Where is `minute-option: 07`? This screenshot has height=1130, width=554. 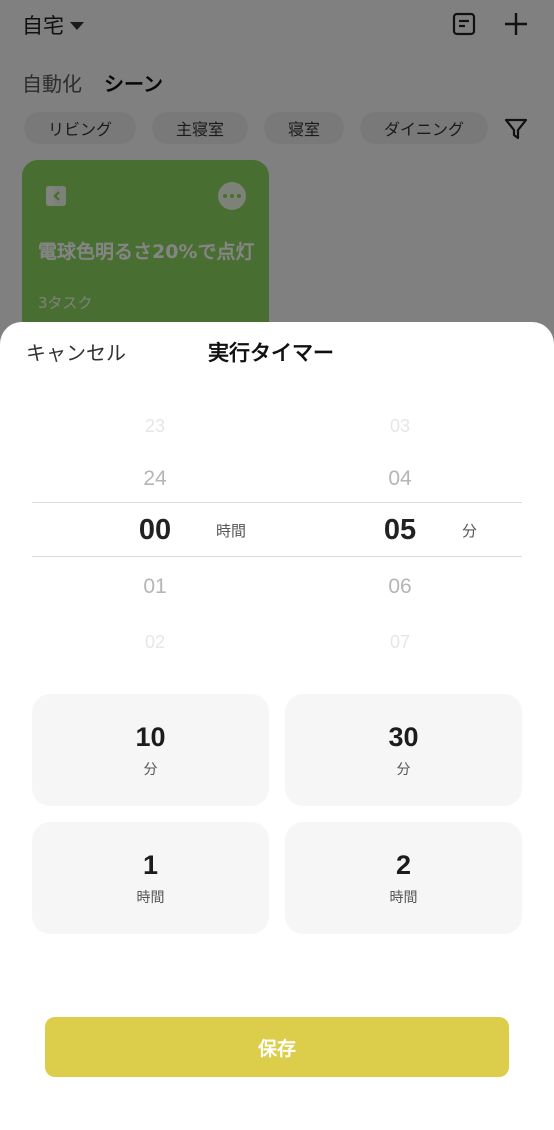 minute-option: 07 is located at coordinates (400, 642).